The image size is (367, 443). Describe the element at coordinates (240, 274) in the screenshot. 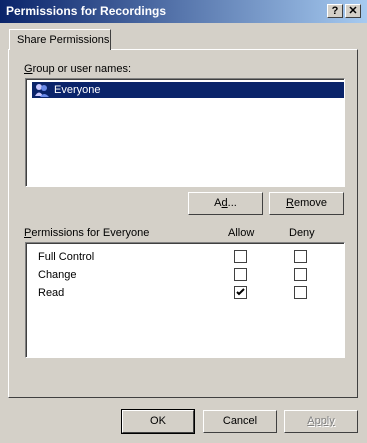

I see `change-allow-checkbox` at that location.